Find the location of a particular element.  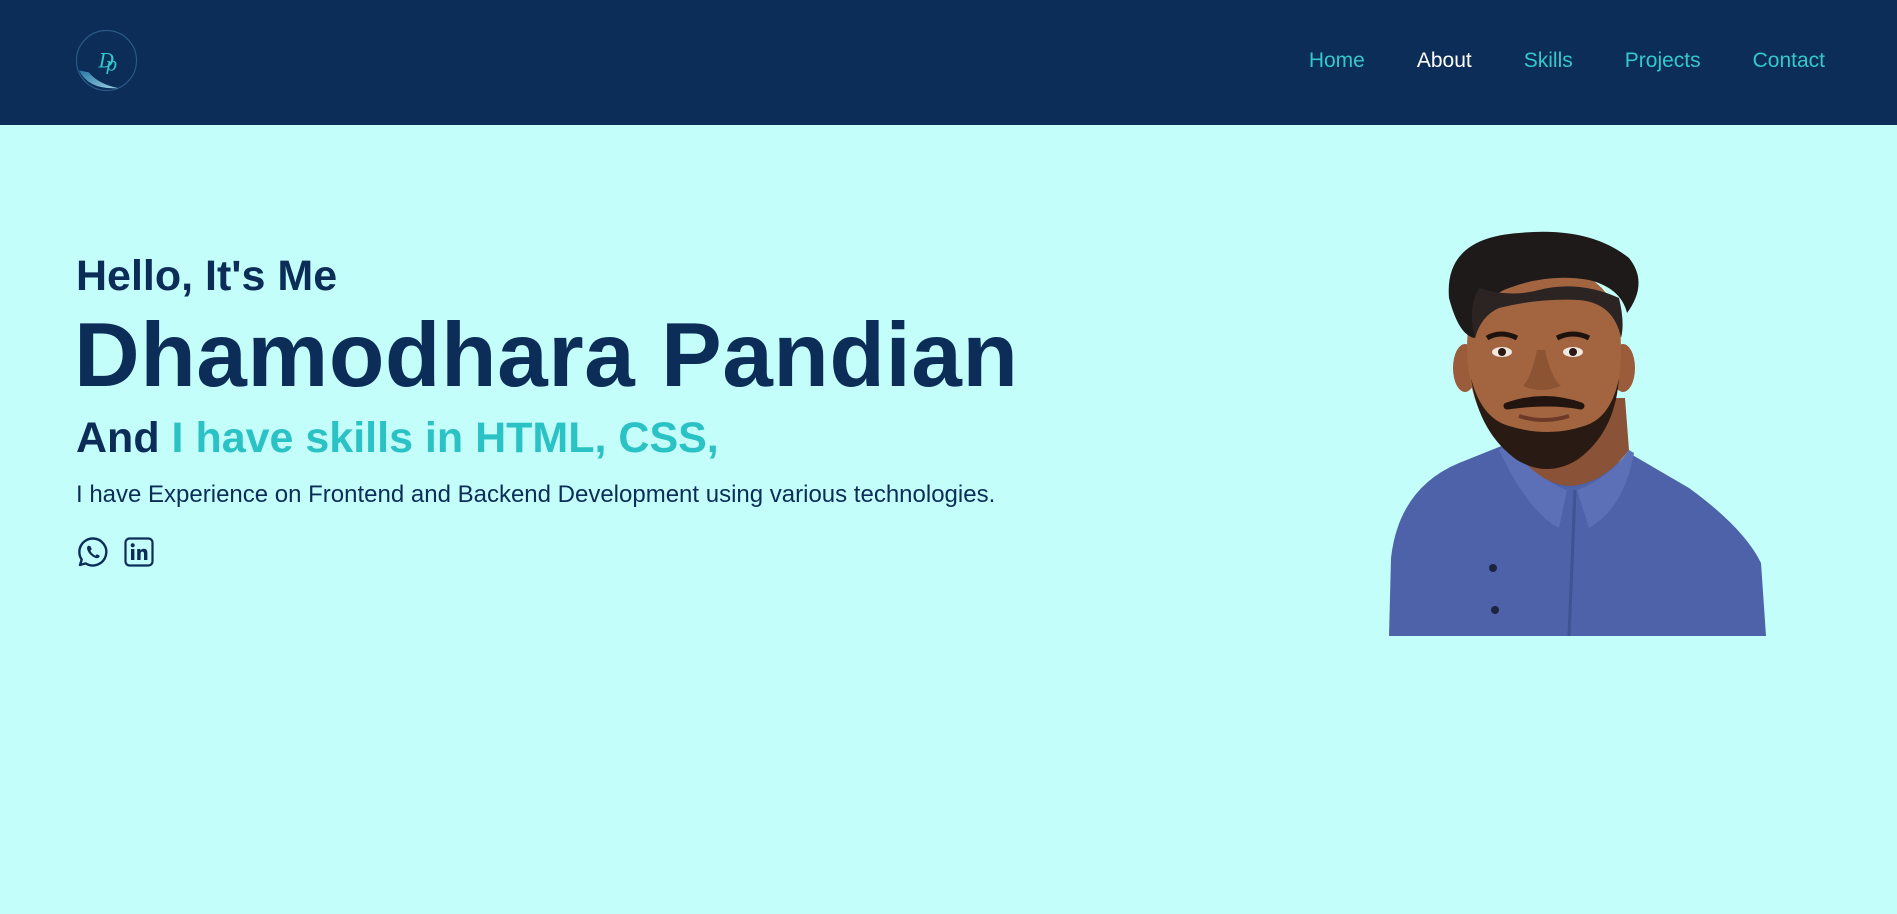

hero-skills-line: And I have skills in HTML, CSS, is located at coordinates (547, 438).